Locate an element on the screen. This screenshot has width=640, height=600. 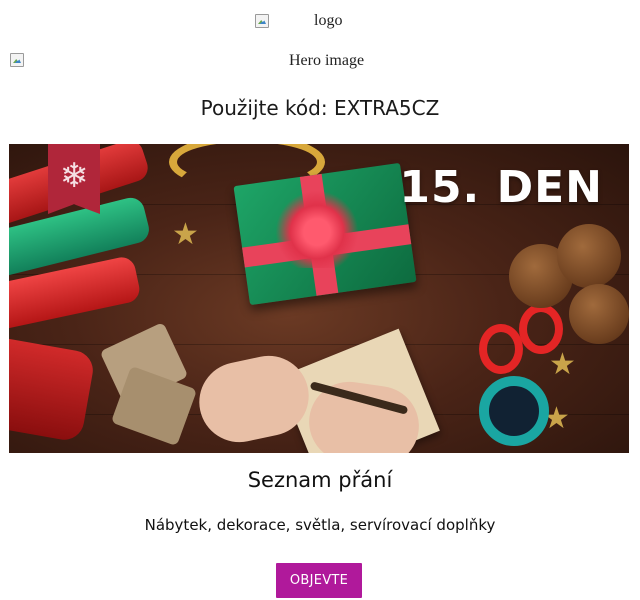
discover-button: OBJEVTE is located at coordinates (319, 580).